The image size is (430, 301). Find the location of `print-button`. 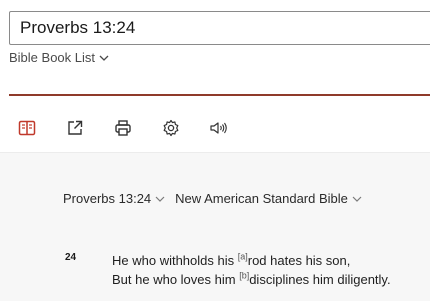

print-button is located at coordinates (123, 128).